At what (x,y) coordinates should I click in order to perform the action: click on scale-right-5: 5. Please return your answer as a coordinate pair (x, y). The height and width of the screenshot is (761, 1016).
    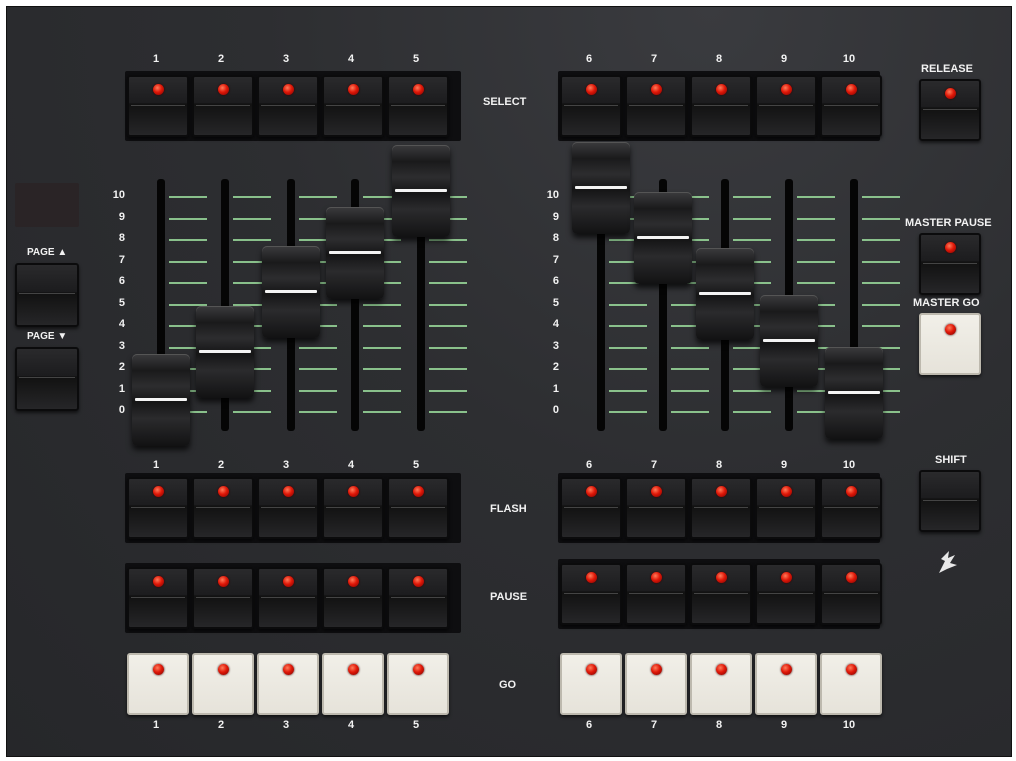
    Looking at the image, I should click on (555, 302).